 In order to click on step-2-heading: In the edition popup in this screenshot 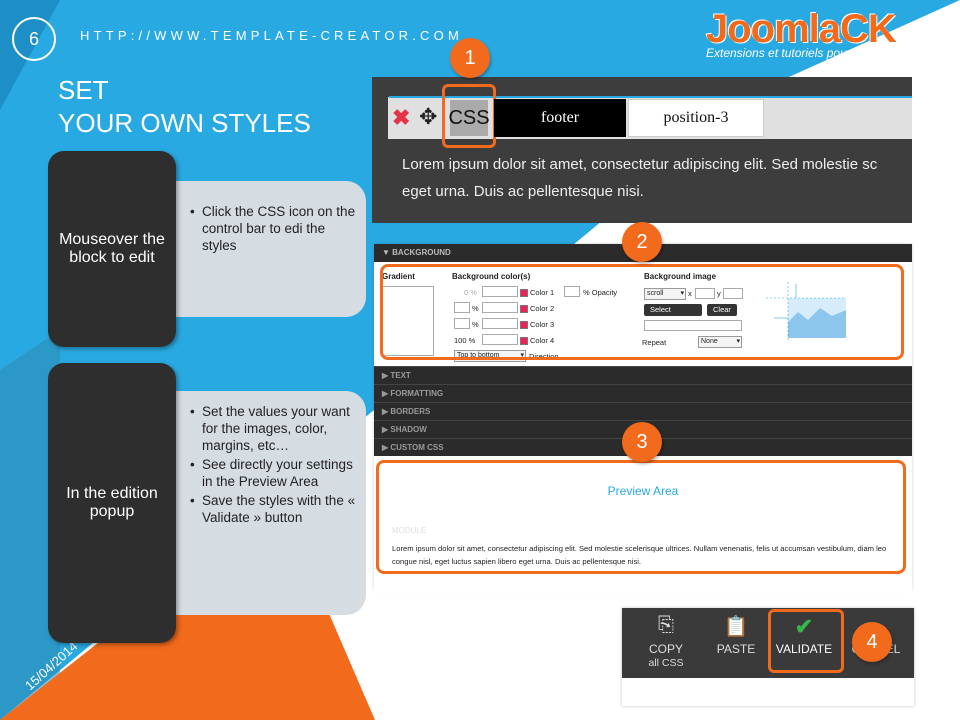, I will do `click(112, 503)`.